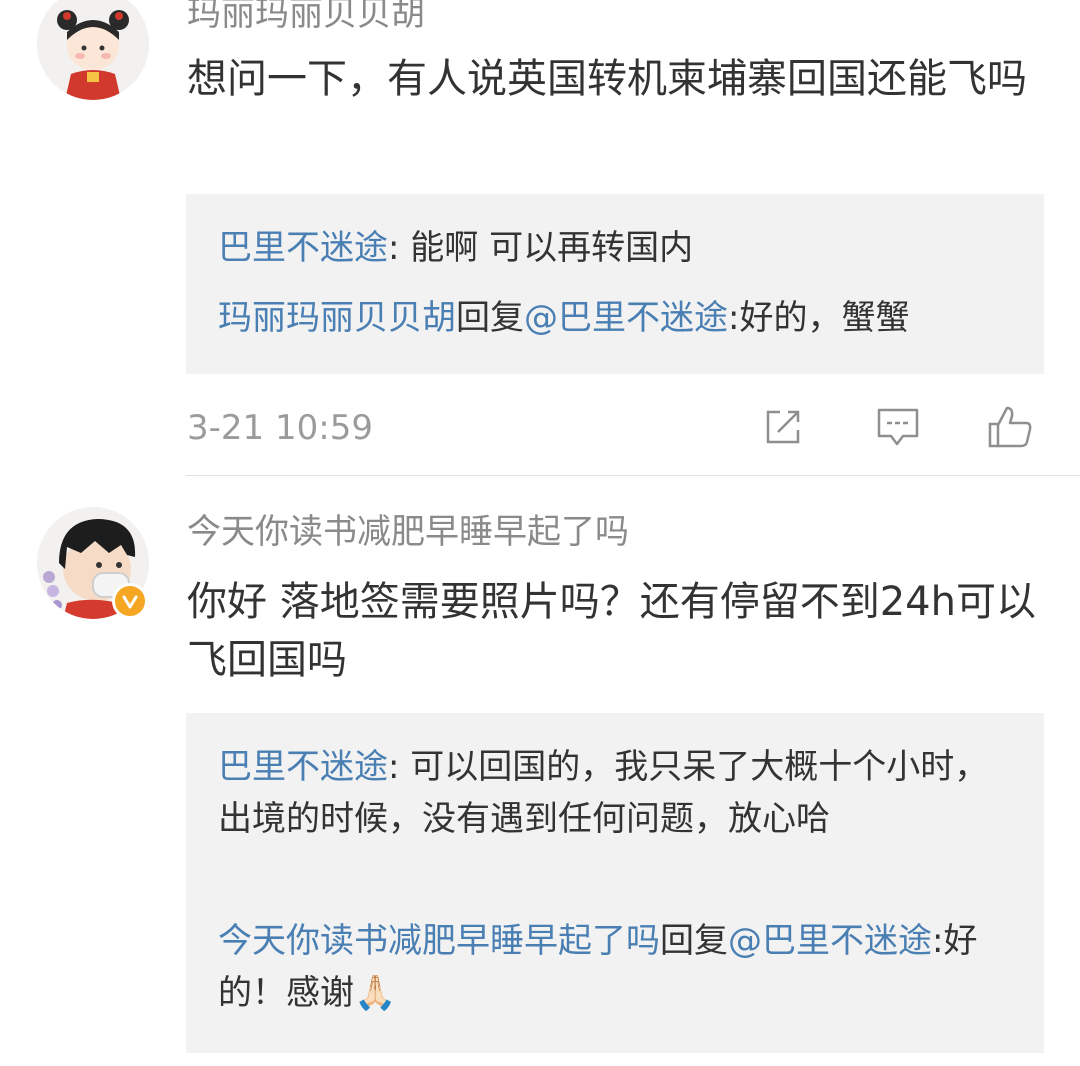 The image size is (1080, 1066). Describe the element at coordinates (306, 17) in the screenshot. I see `comment-username: 玛丽玛丽贝贝胡` at that location.